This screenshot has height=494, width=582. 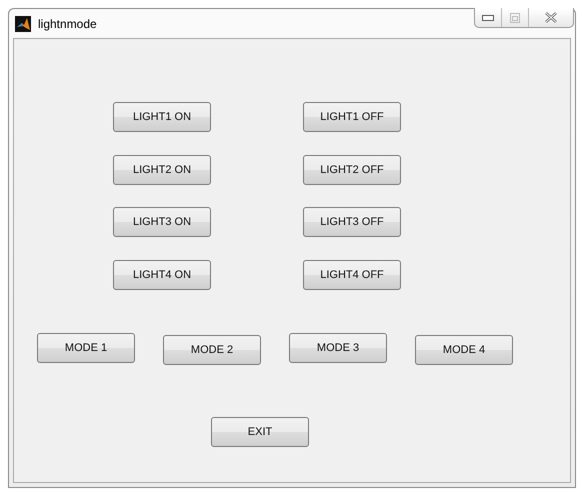 What do you see at coordinates (212, 349) in the screenshot?
I see `mode-button: MODE 2` at bounding box center [212, 349].